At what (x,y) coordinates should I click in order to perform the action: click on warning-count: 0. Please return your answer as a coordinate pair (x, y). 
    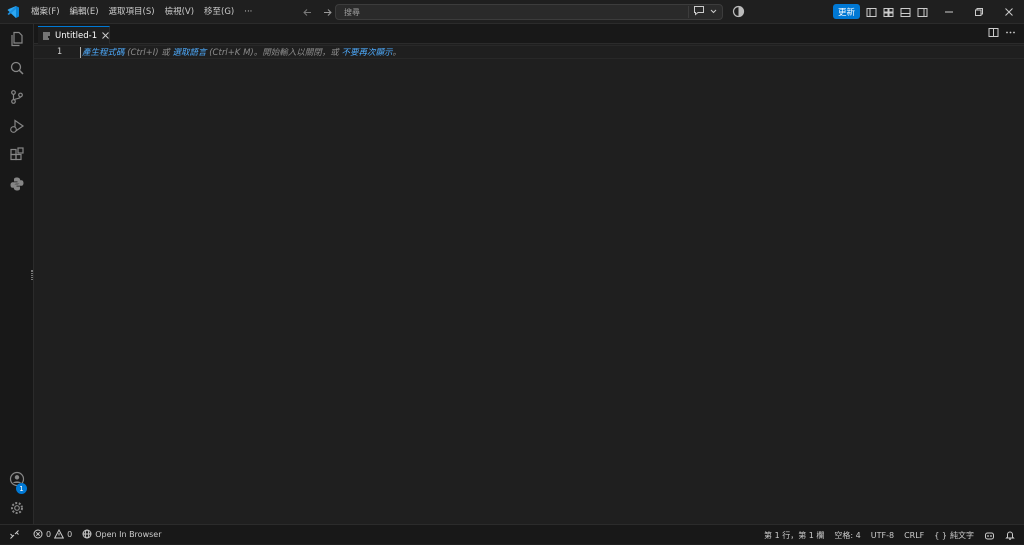
    Looking at the image, I should click on (70, 534).